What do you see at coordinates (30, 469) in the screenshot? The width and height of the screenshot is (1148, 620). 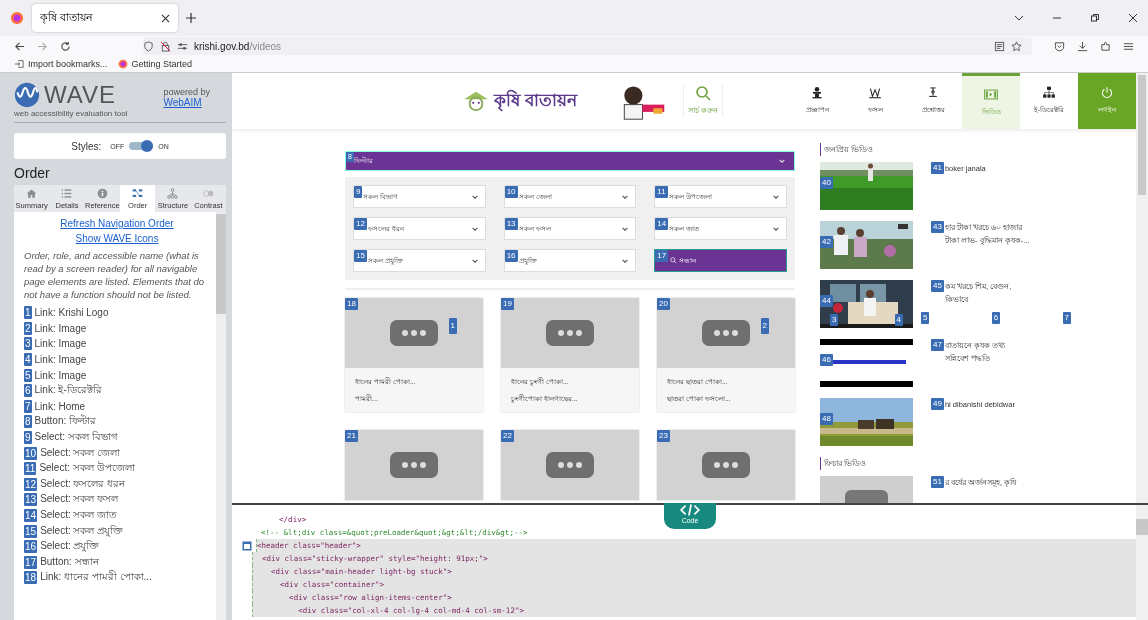 I see `order-badge: 11` at bounding box center [30, 469].